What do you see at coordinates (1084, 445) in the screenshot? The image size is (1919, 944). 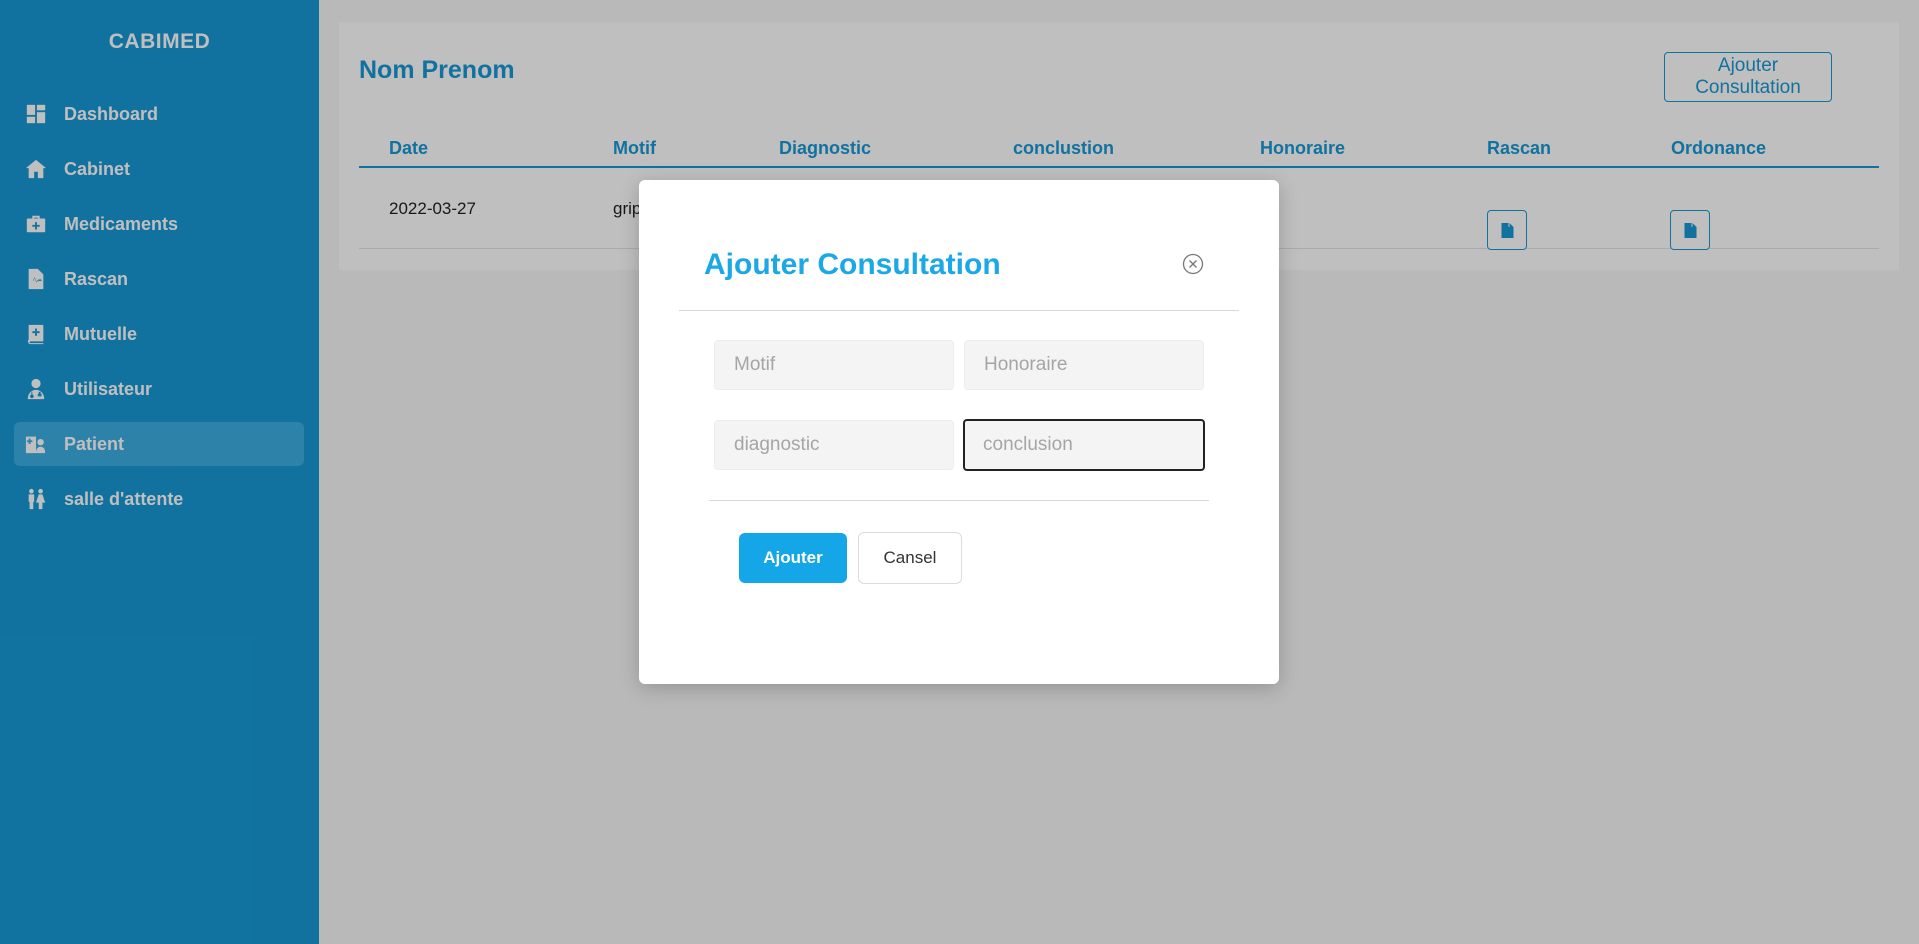 I see `conclusion-field` at bounding box center [1084, 445].